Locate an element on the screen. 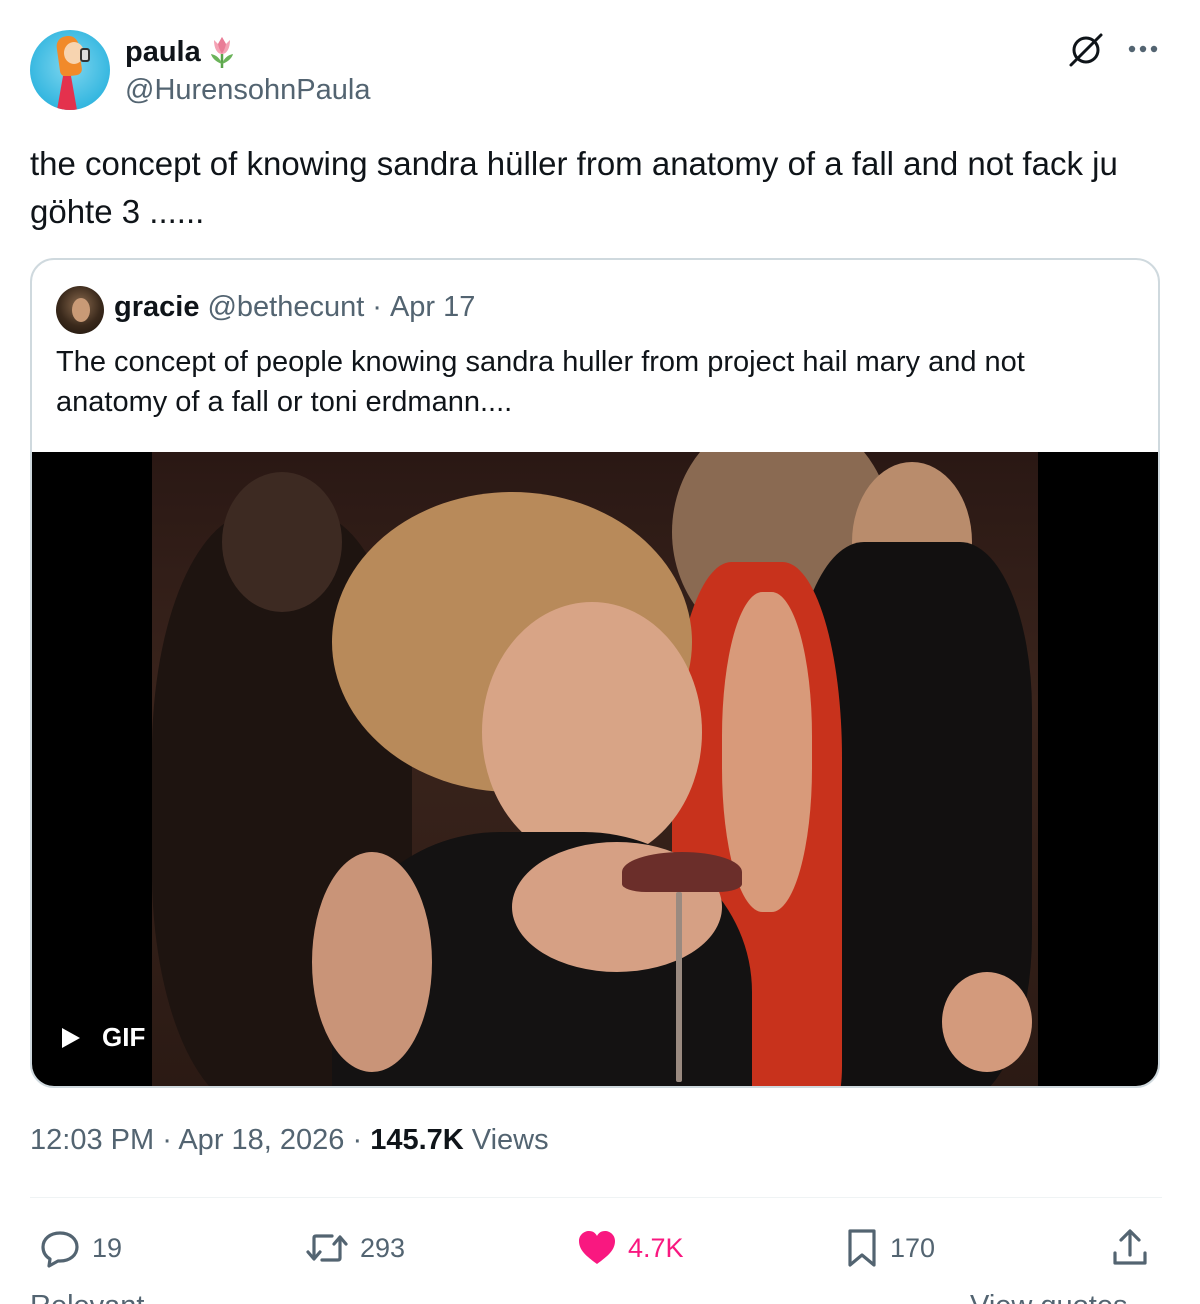 The width and height of the screenshot is (1200, 1304). gif-label: GIF is located at coordinates (124, 1037).